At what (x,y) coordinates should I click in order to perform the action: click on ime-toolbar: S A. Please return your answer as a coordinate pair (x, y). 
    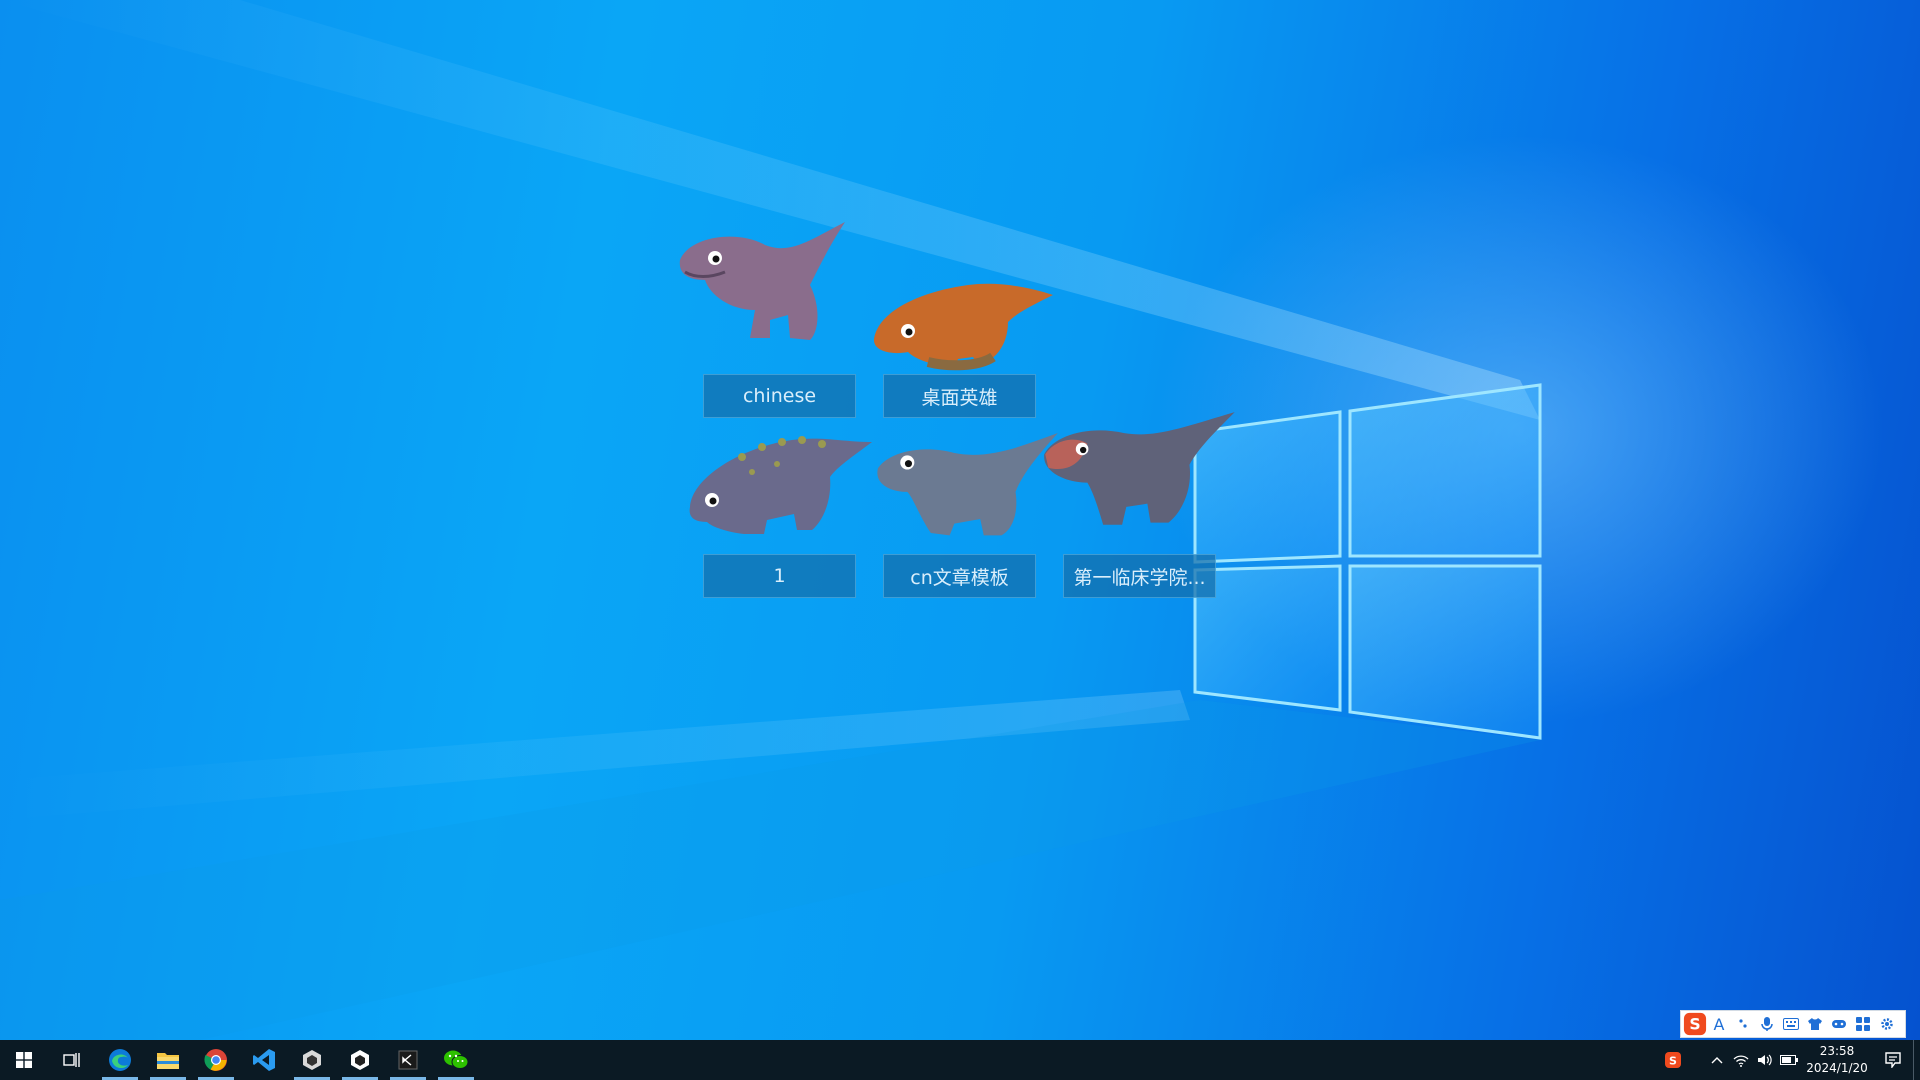
    Looking at the image, I should click on (1793, 1024).